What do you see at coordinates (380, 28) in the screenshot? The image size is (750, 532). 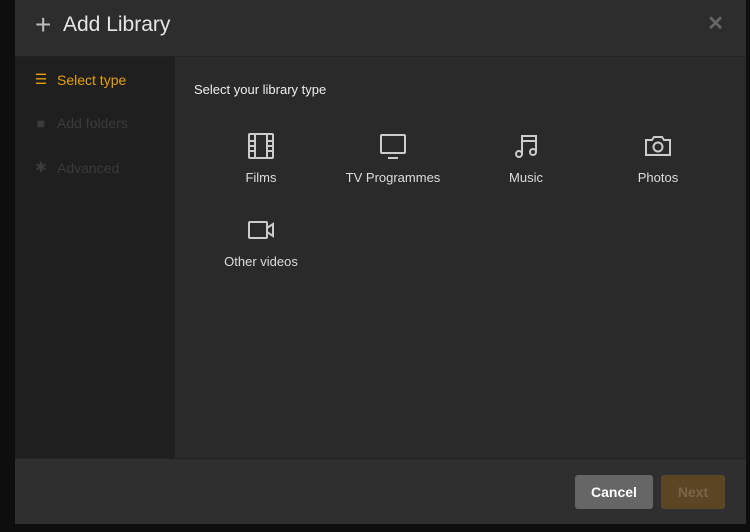 I see `dialog-header: + Add Library ✕` at bounding box center [380, 28].